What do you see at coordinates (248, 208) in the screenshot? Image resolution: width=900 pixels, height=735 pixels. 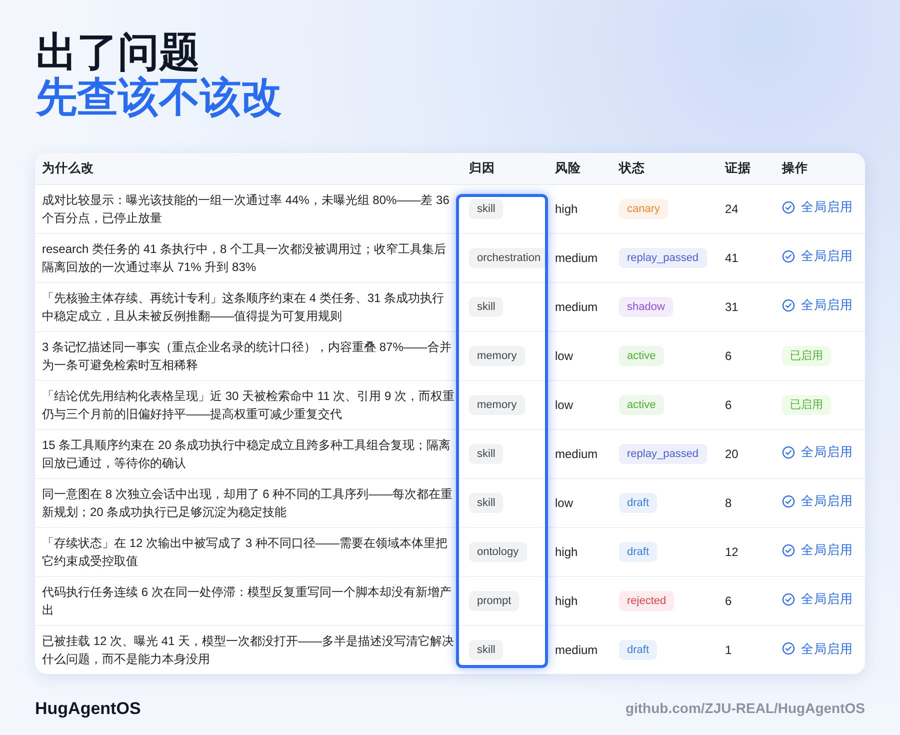 I see `reason-text: 成对比较显示：曝光该技能的一组一次通过率 44%，未曝光组 80%——差 36 个百分点，已停止放量` at bounding box center [248, 208].